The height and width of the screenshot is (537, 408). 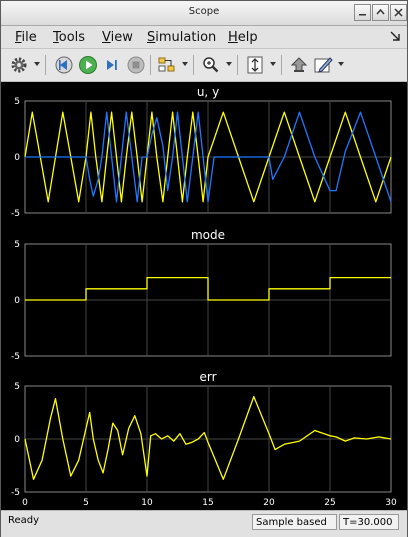 What do you see at coordinates (112, 65) in the screenshot?
I see `step-forward-icon` at bounding box center [112, 65].